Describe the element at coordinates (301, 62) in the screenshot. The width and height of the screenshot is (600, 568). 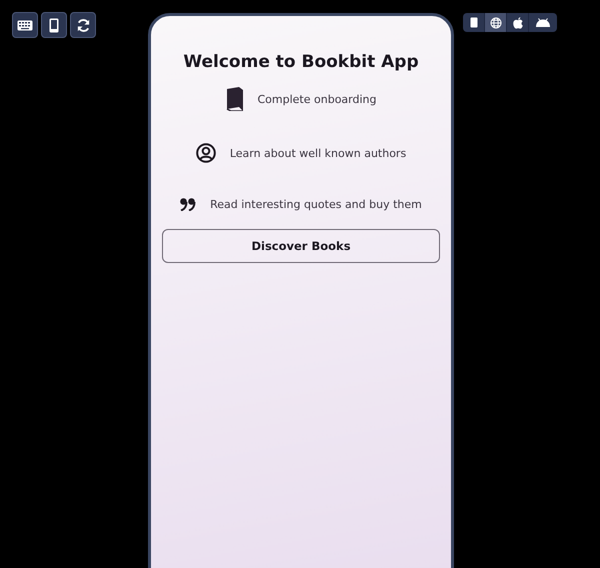
I see `welcome-title: Welcome to Bookbit App` at that location.